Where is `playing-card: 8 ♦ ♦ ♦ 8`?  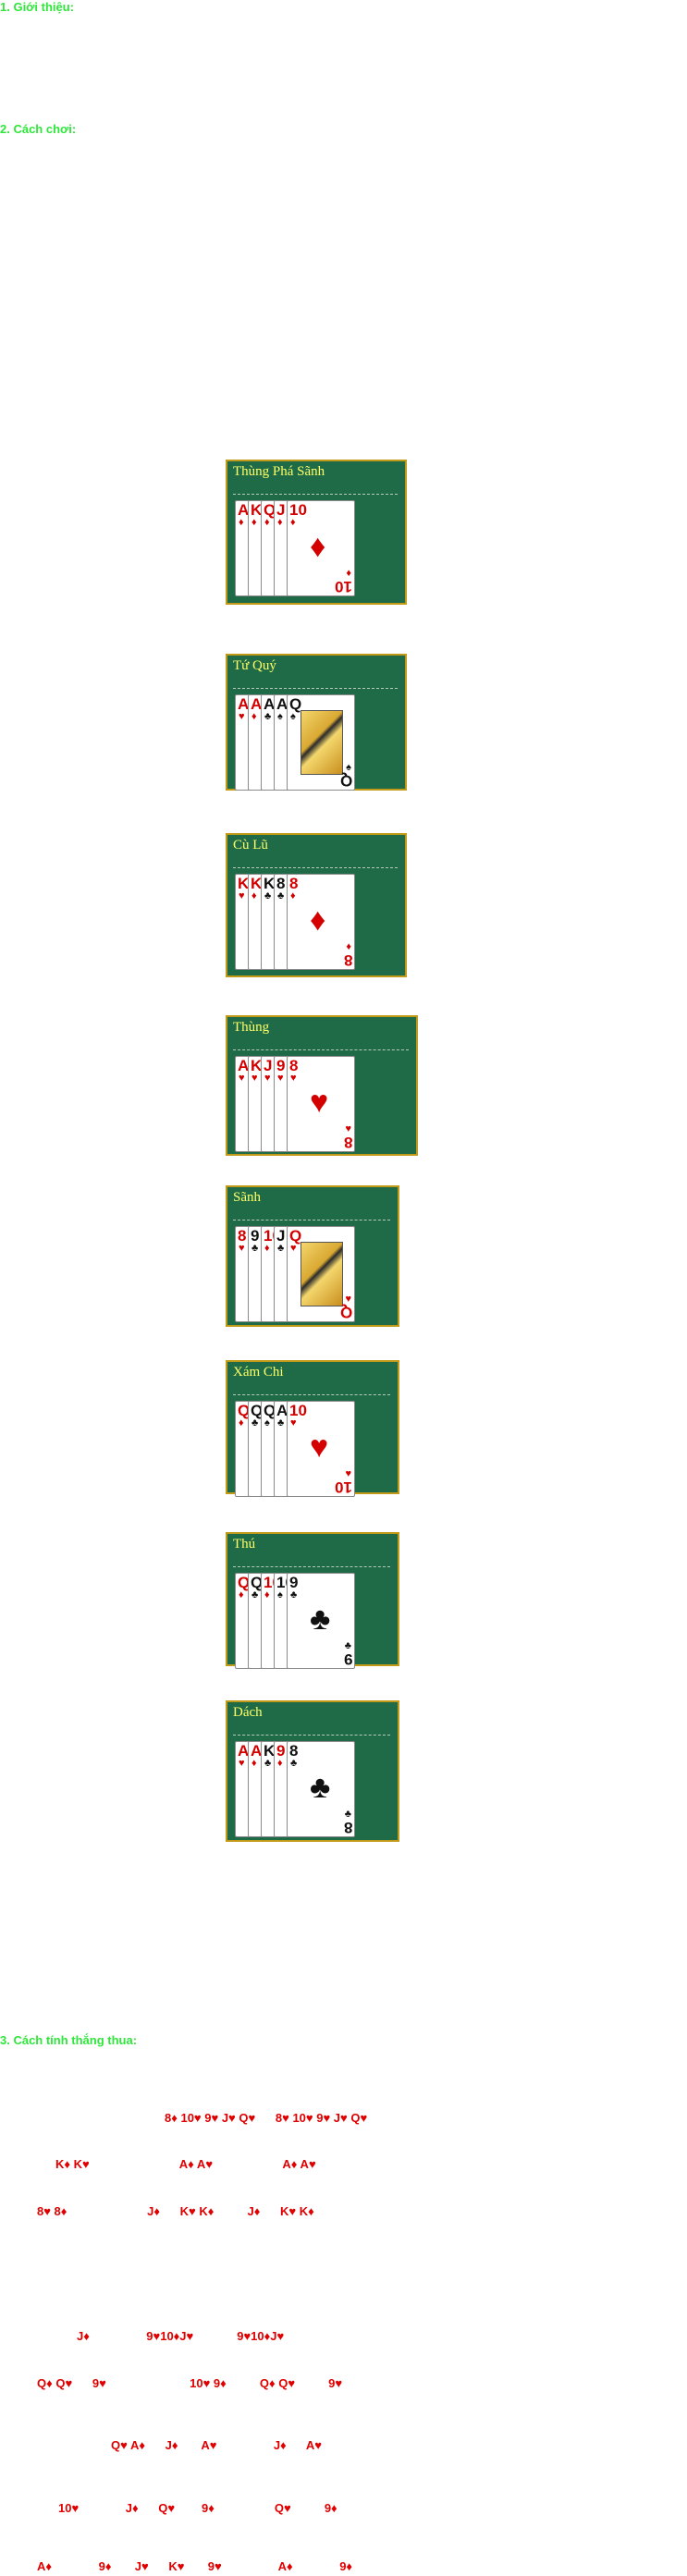
playing-card: 8 ♦ ♦ ♦ 8 is located at coordinates (321, 922).